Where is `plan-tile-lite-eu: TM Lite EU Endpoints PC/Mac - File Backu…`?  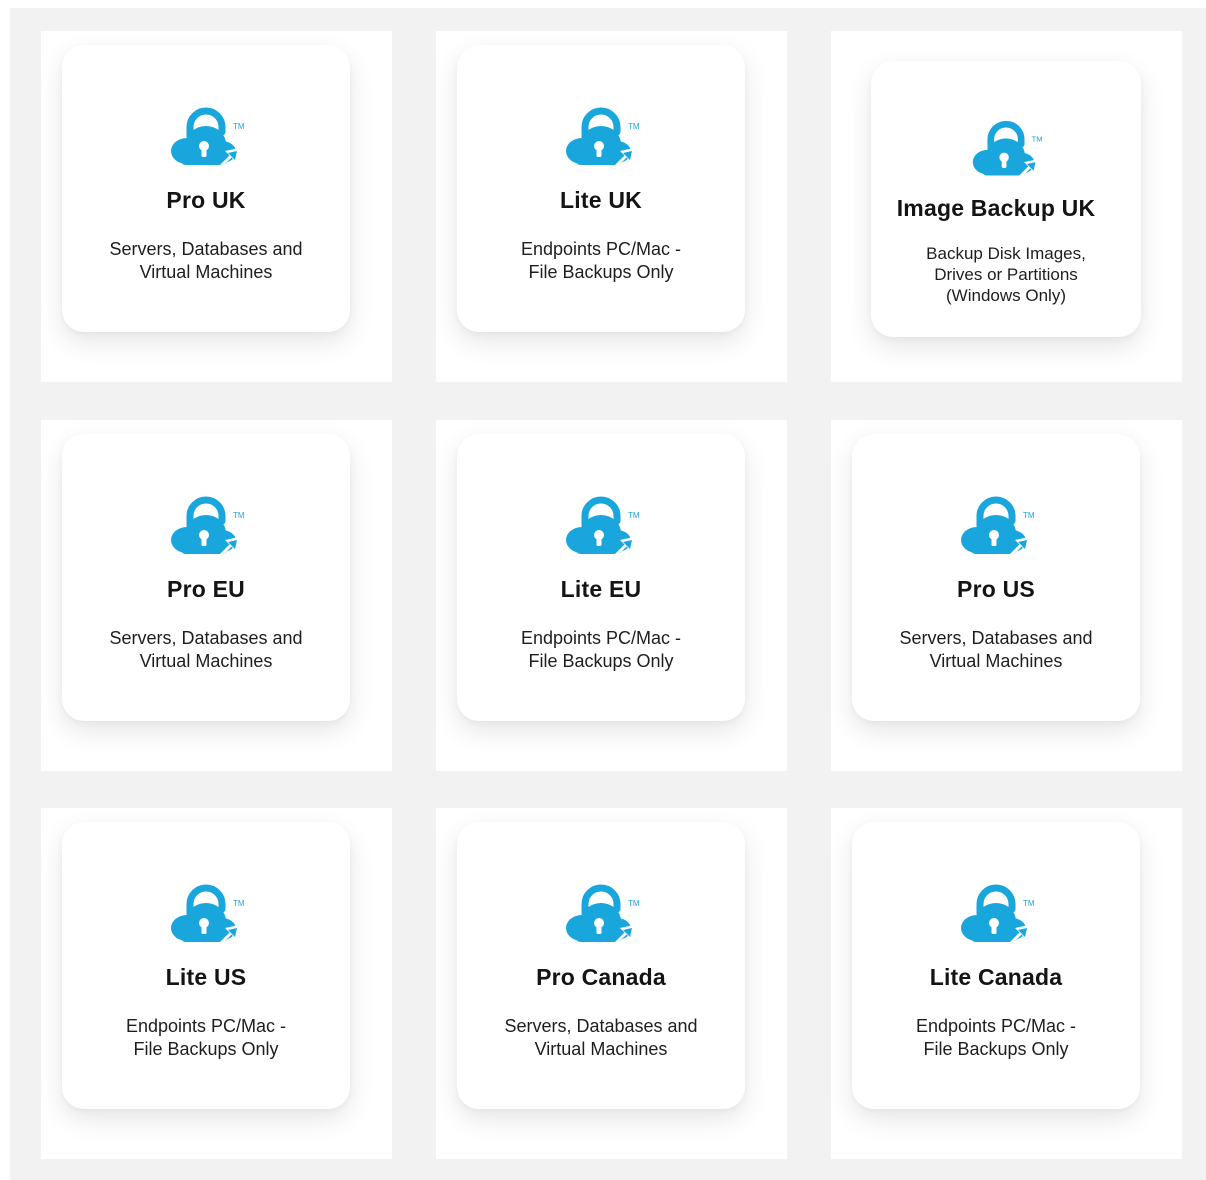
plan-tile-lite-eu: TM Lite EU Endpoints PC/Mac - File Backu… is located at coordinates (611, 595).